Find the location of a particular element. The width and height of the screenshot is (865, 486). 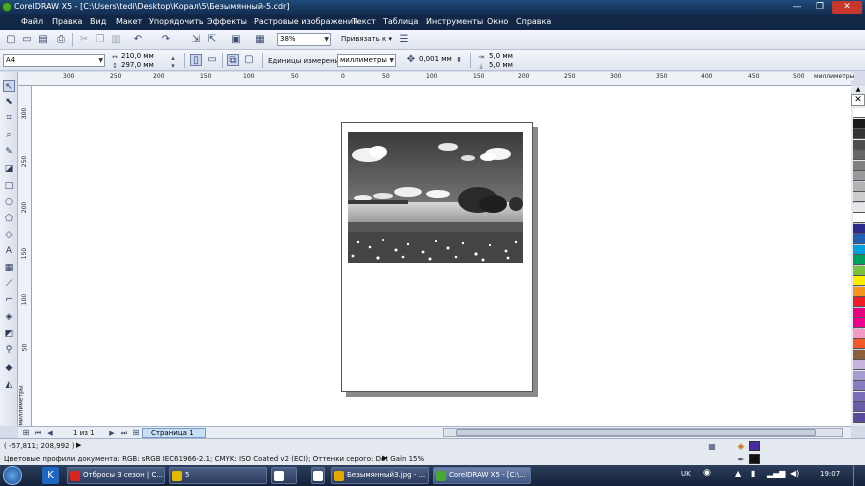

vk-icon: K is located at coordinates (50, 475).